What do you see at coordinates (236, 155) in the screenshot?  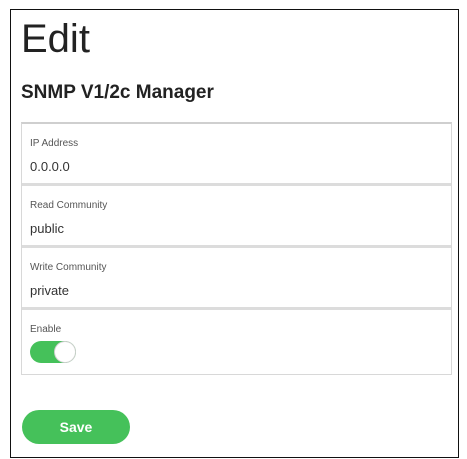 I see `ip-address-field: IP Address 0.0.0.0` at bounding box center [236, 155].